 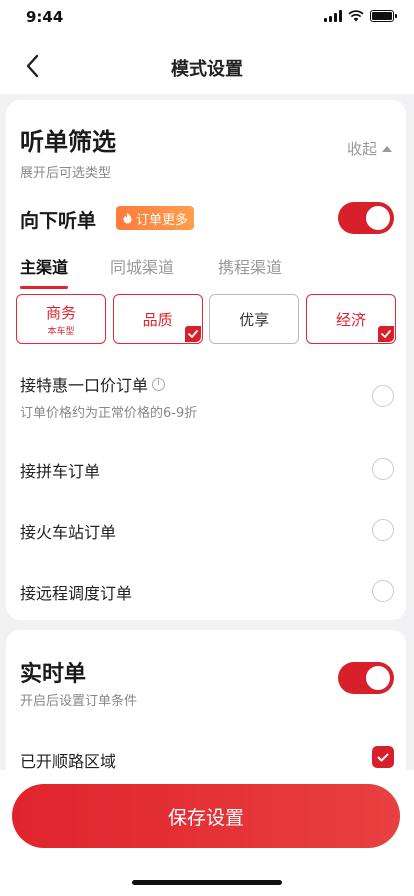 What do you see at coordinates (66, 173) in the screenshot?
I see `filter-subtitle: 展开后可选类型` at bounding box center [66, 173].